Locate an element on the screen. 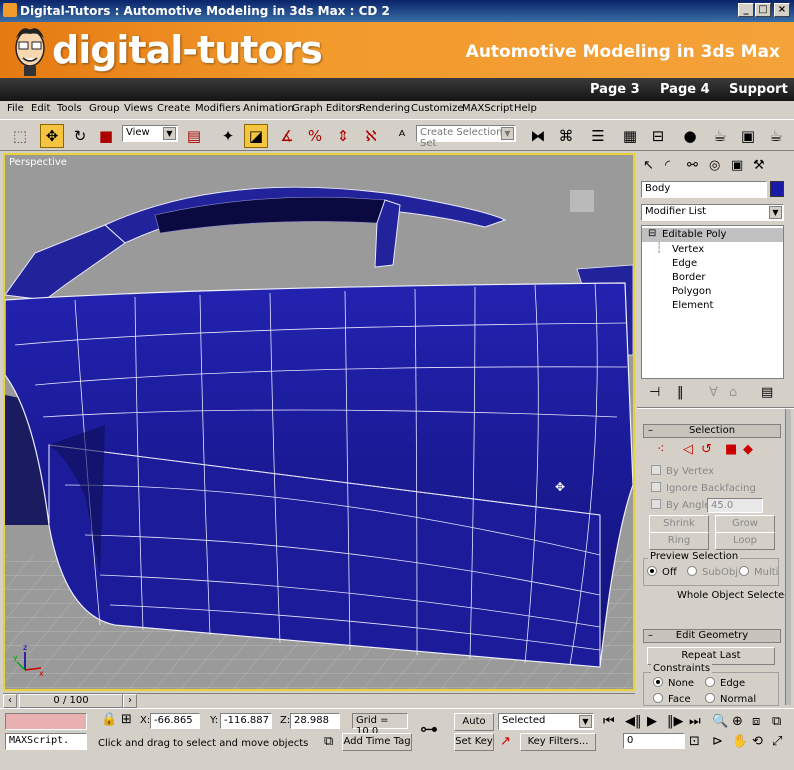  show-end-result-icon: ‖ is located at coordinates (680, 393).